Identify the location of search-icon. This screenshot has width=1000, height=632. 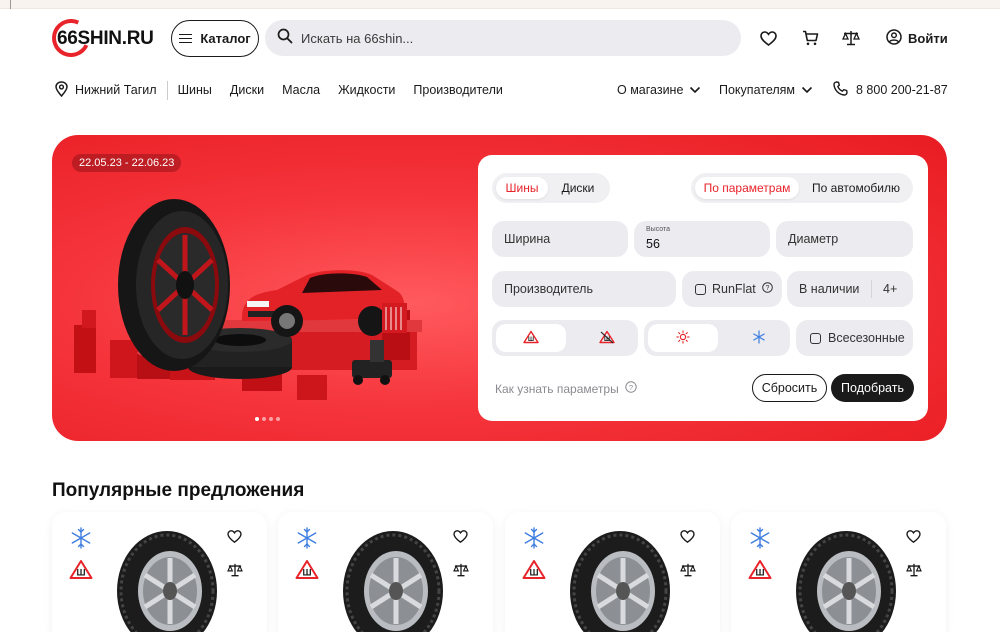
(285, 38).